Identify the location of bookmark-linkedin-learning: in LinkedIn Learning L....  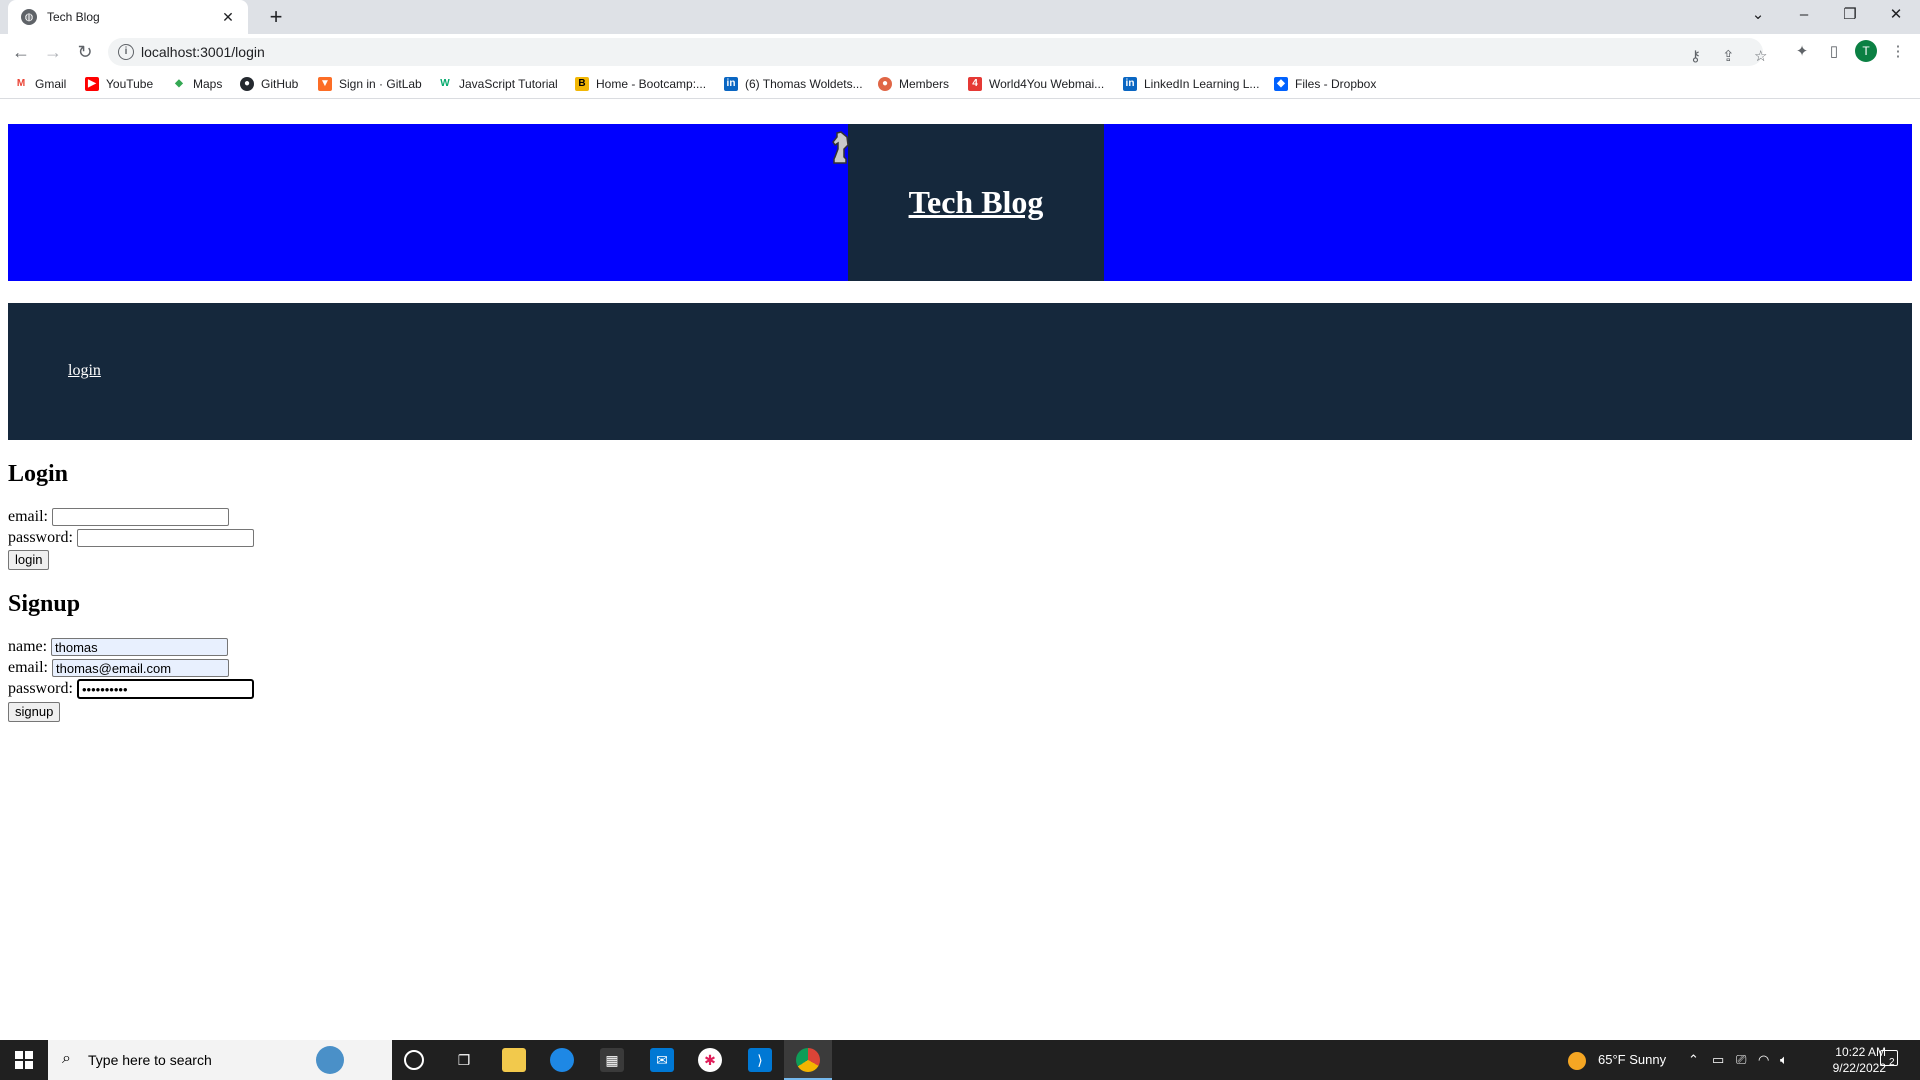
(1191, 84).